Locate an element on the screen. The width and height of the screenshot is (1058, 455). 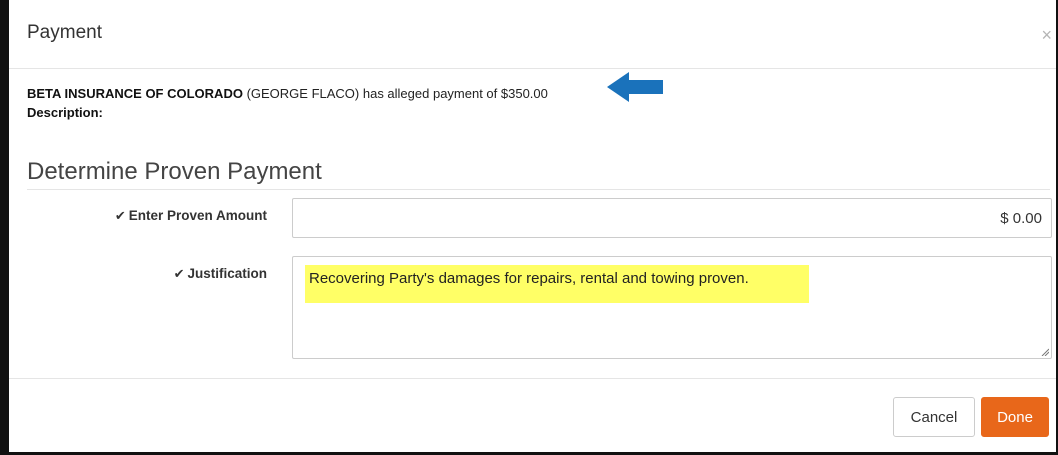
blue-left-arrow-icon is located at coordinates (635, 87).